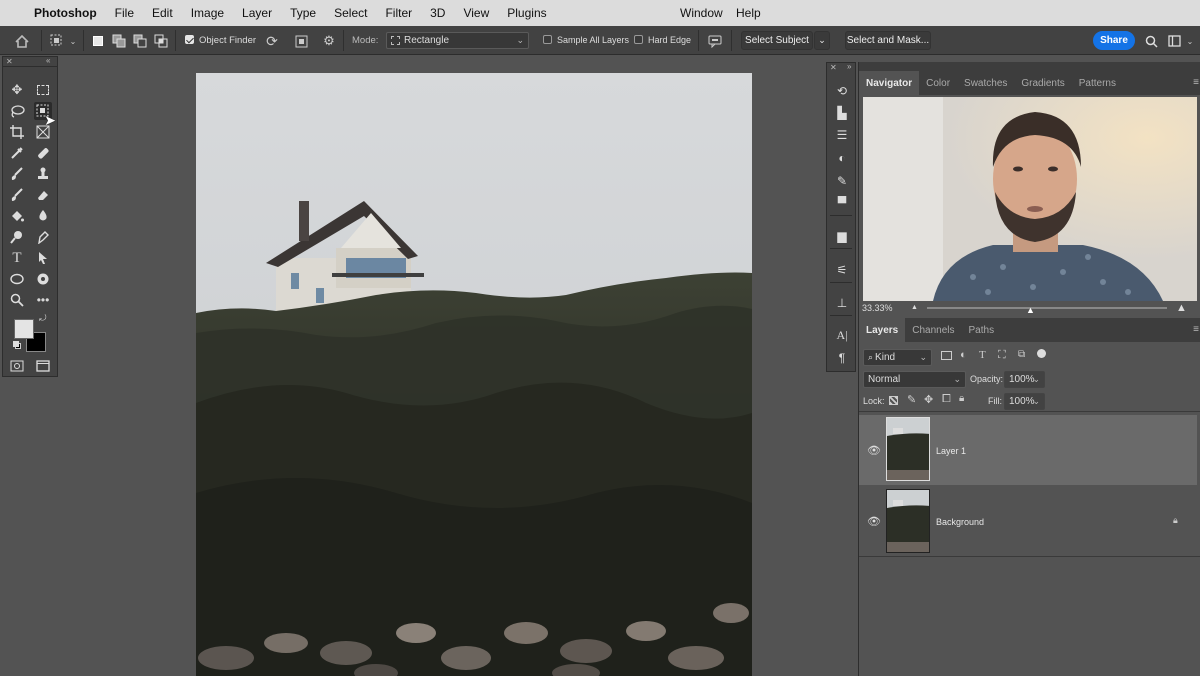 This screenshot has width=1200, height=676. I want to click on menu-plugins: Plugins, so click(526, 13).